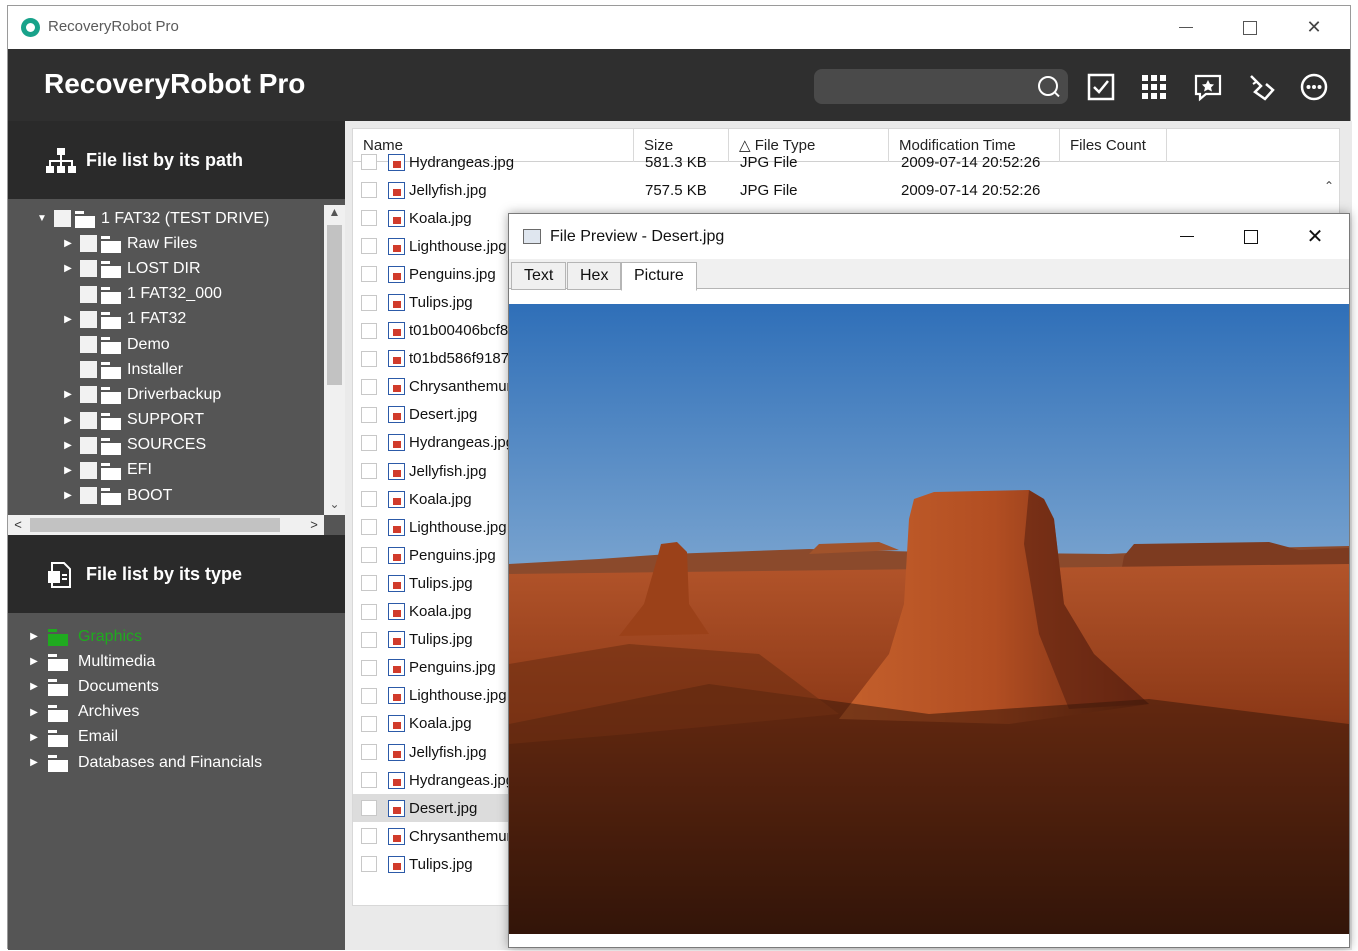  What do you see at coordinates (166, 737) in the screenshot?
I see `type-item: ▶ Email` at bounding box center [166, 737].